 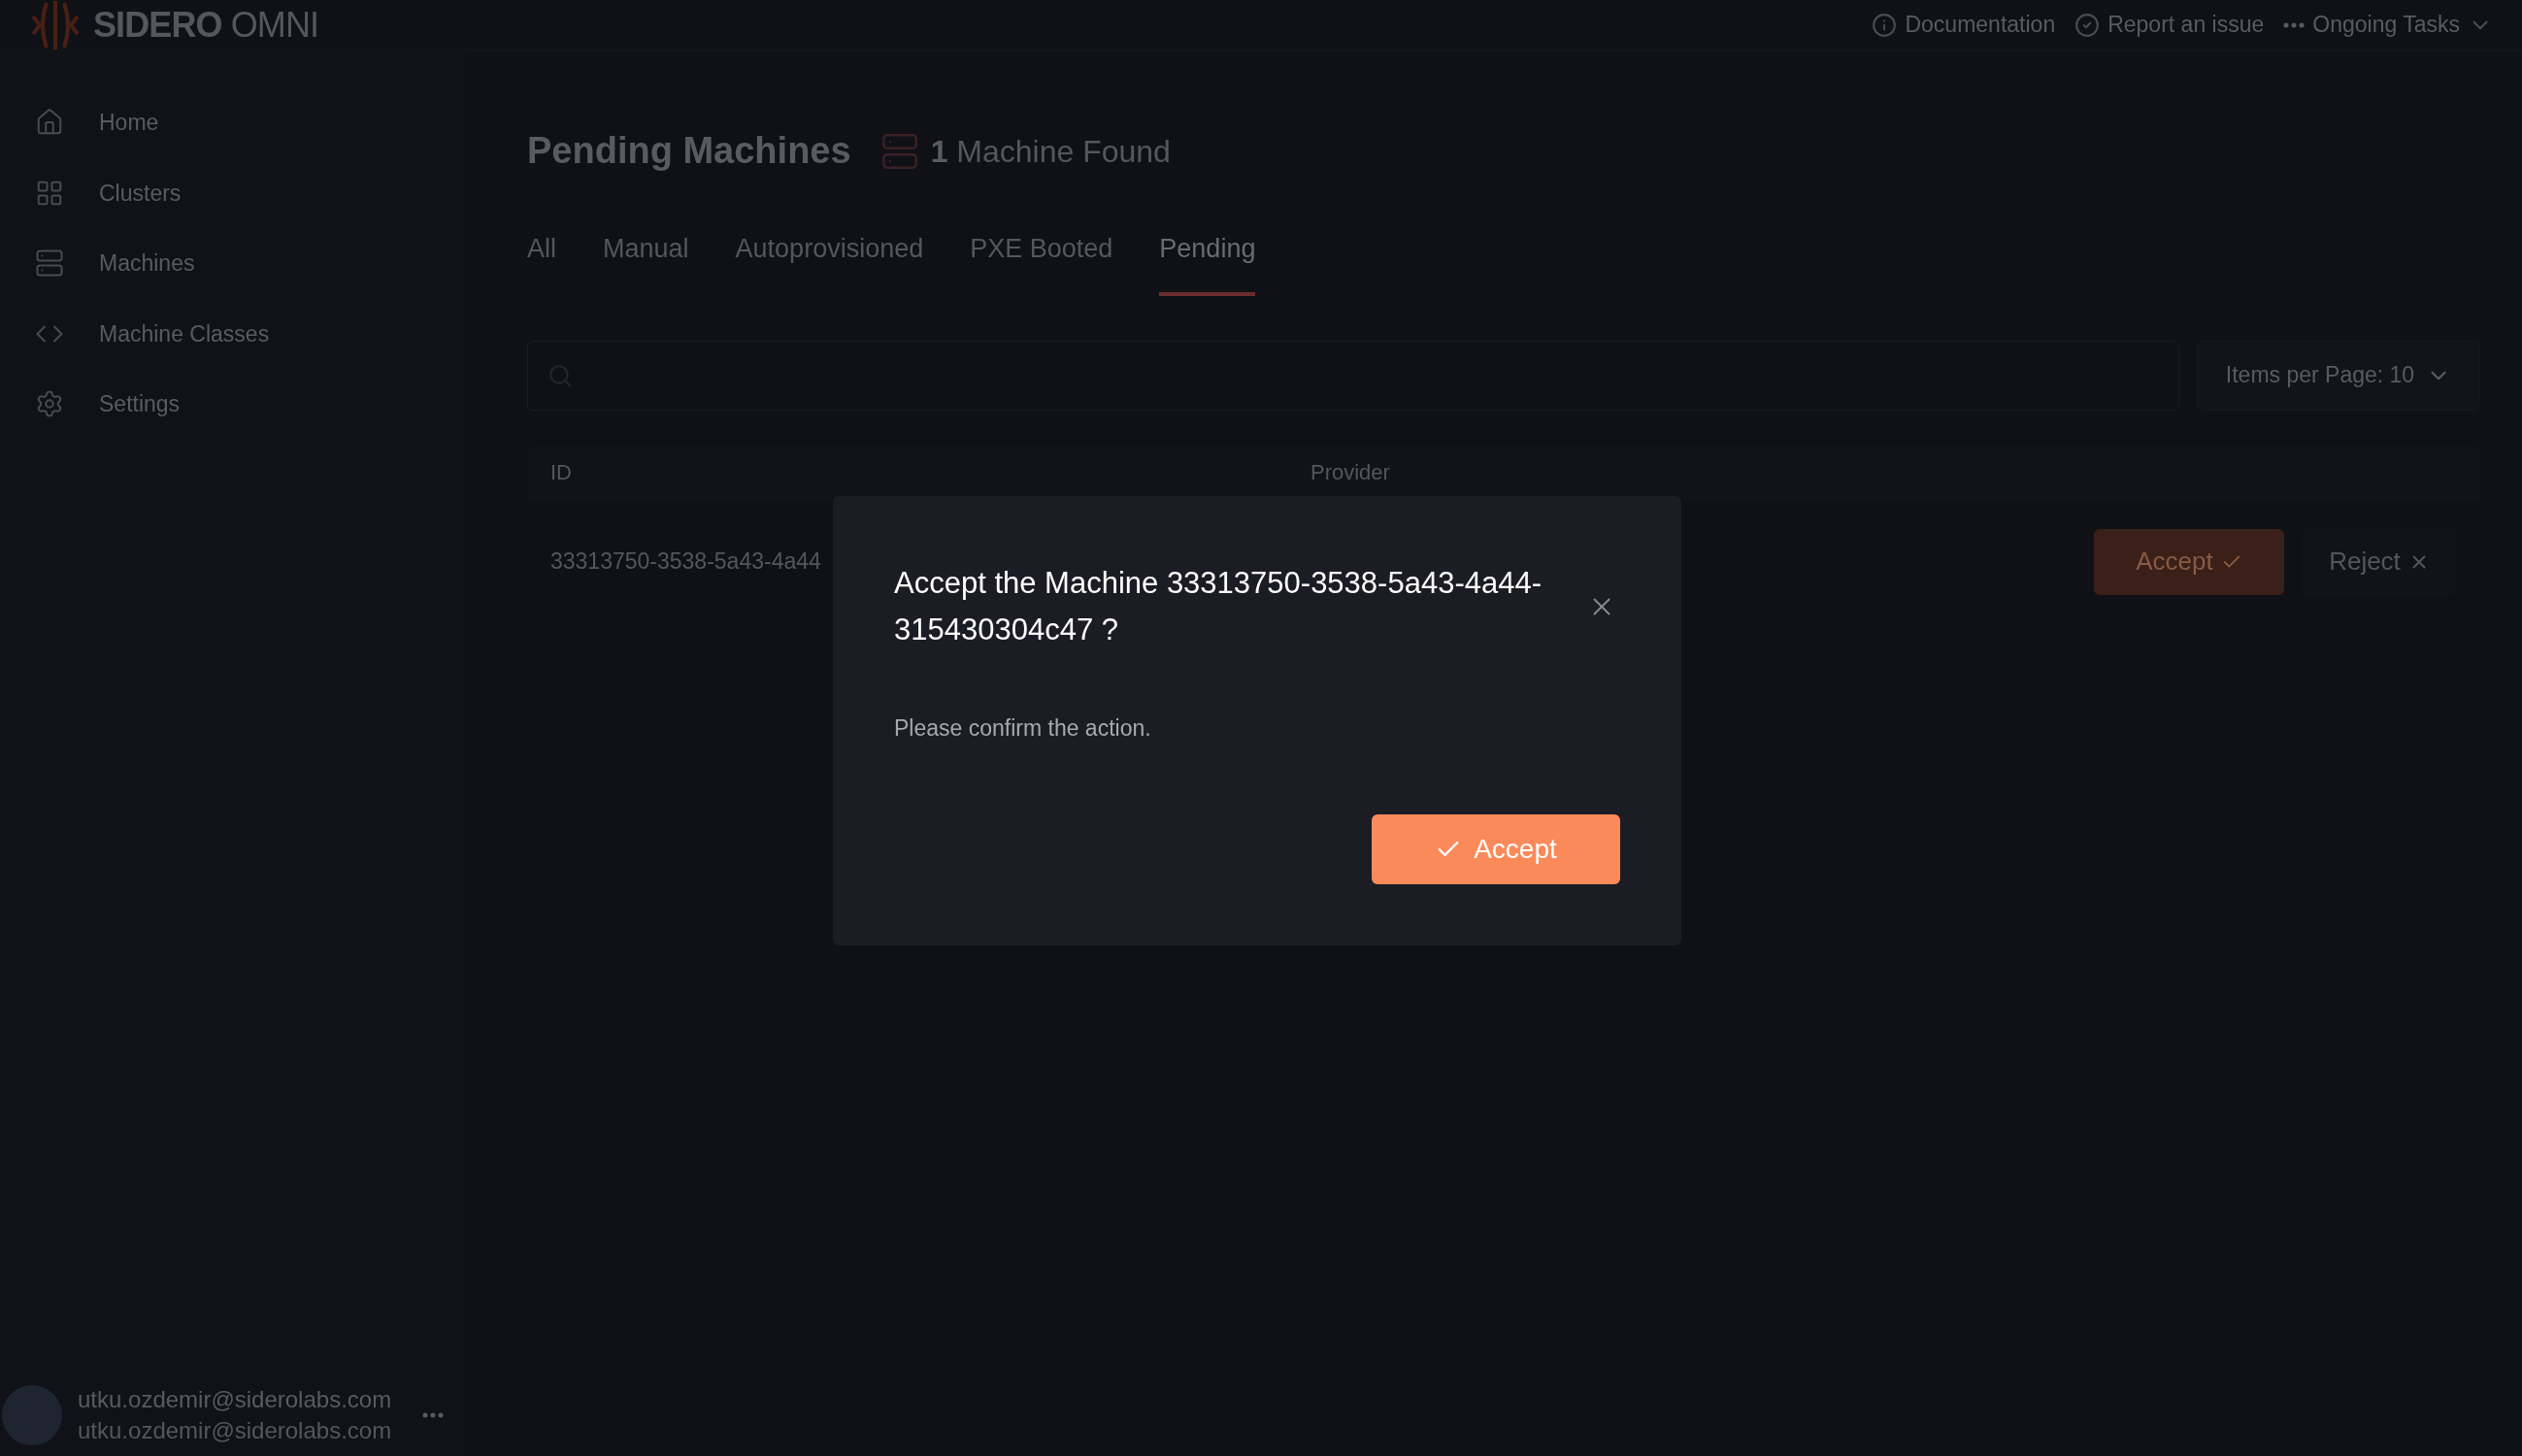 I want to click on tab: Manual, so click(x=646, y=262).